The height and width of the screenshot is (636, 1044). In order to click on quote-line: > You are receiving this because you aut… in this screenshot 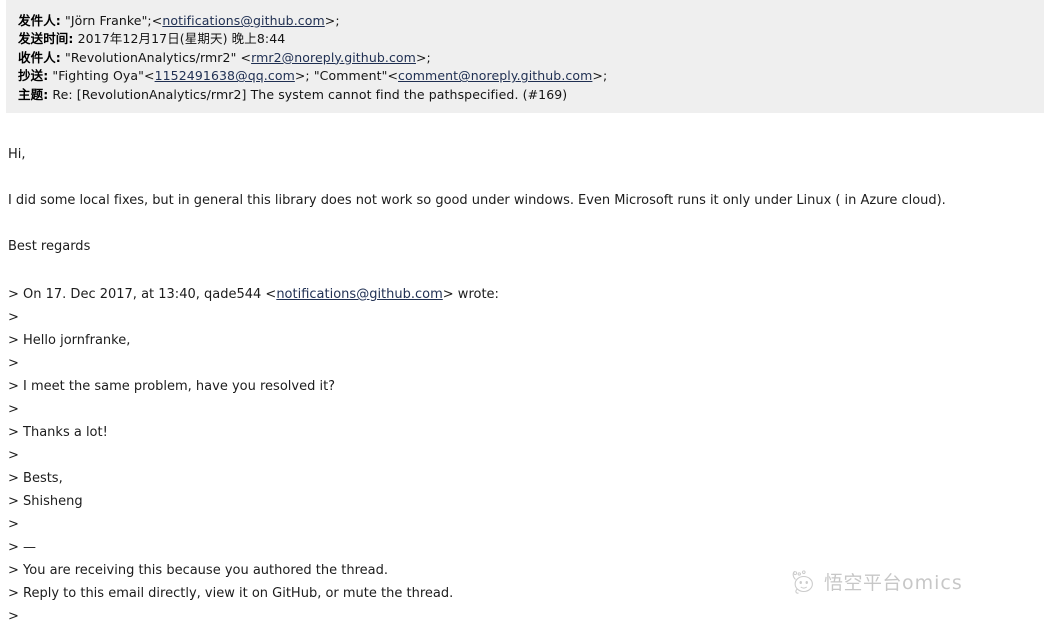, I will do `click(523, 570)`.